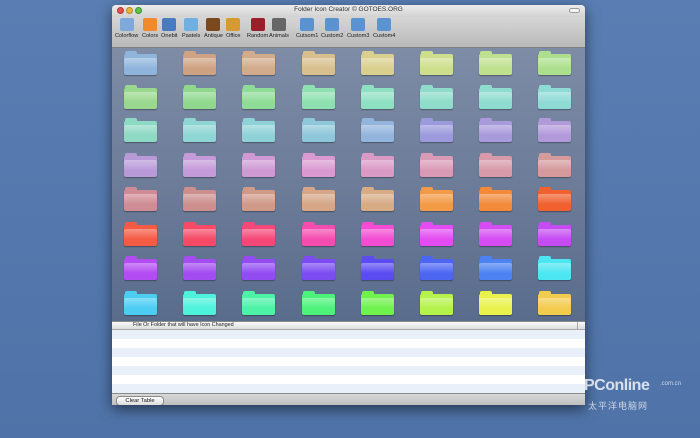 This screenshot has width=700, height=438. Describe the element at coordinates (671, 384) in the screenshot. I see `watermark-domain: .com.cn` at that location.